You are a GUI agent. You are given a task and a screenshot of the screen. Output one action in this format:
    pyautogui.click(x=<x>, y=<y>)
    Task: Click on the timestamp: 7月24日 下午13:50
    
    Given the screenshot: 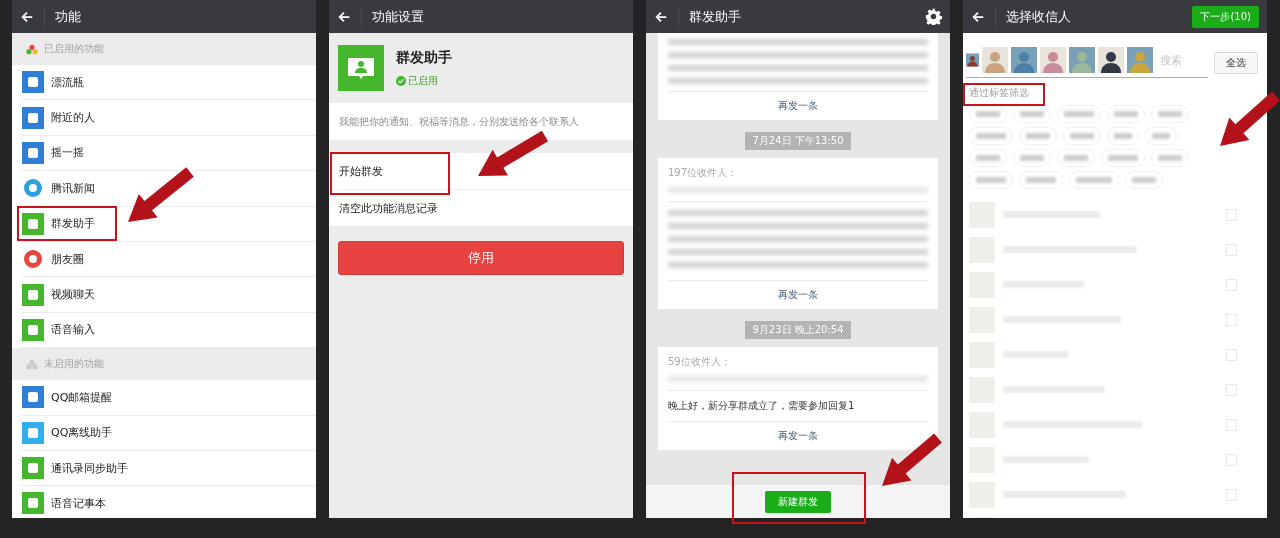 What is the action you would take?
    pyautogui.click(x=798, y=141)
    